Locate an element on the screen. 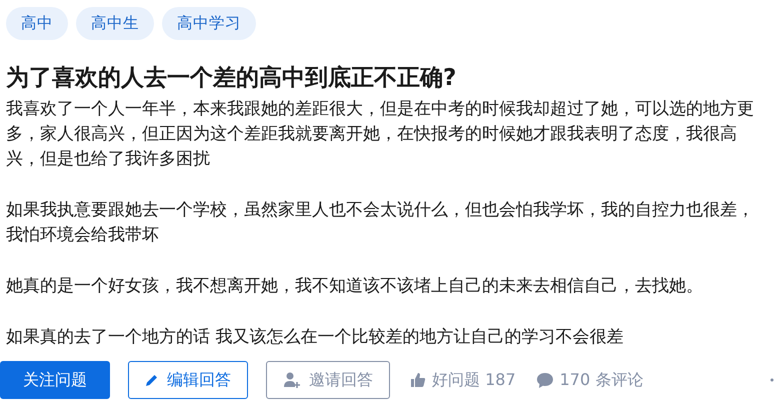  add-person-icon is located at coordinates (292, 380).